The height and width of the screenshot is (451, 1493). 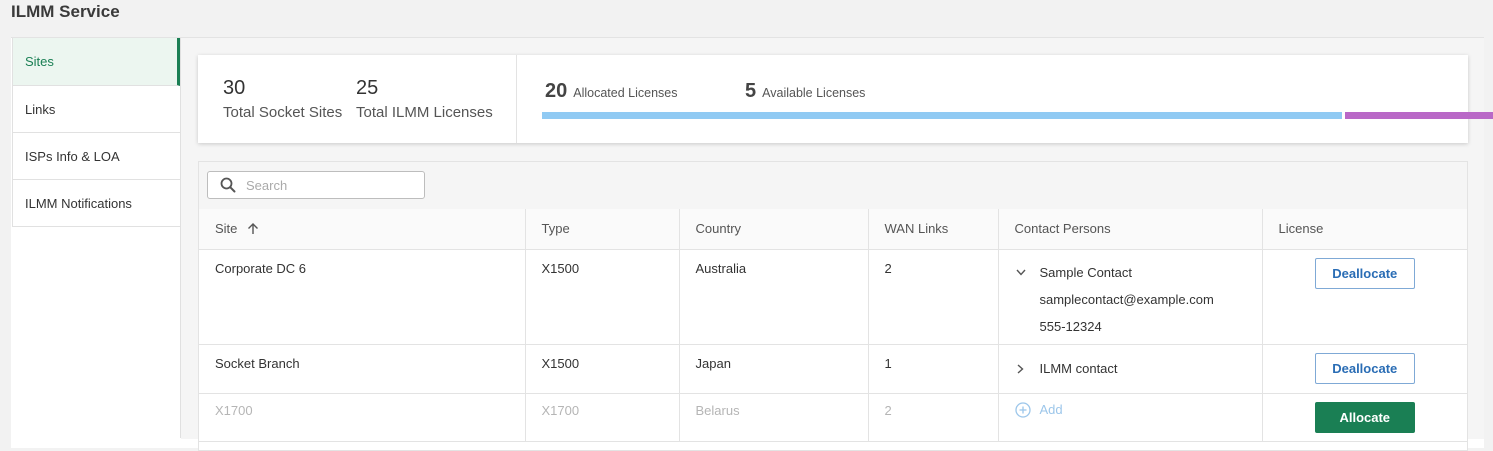 What do you see at coordinates (774, 229) in the screenshot?
I see `column-header-country: Country` at bounding box center [774, 229].